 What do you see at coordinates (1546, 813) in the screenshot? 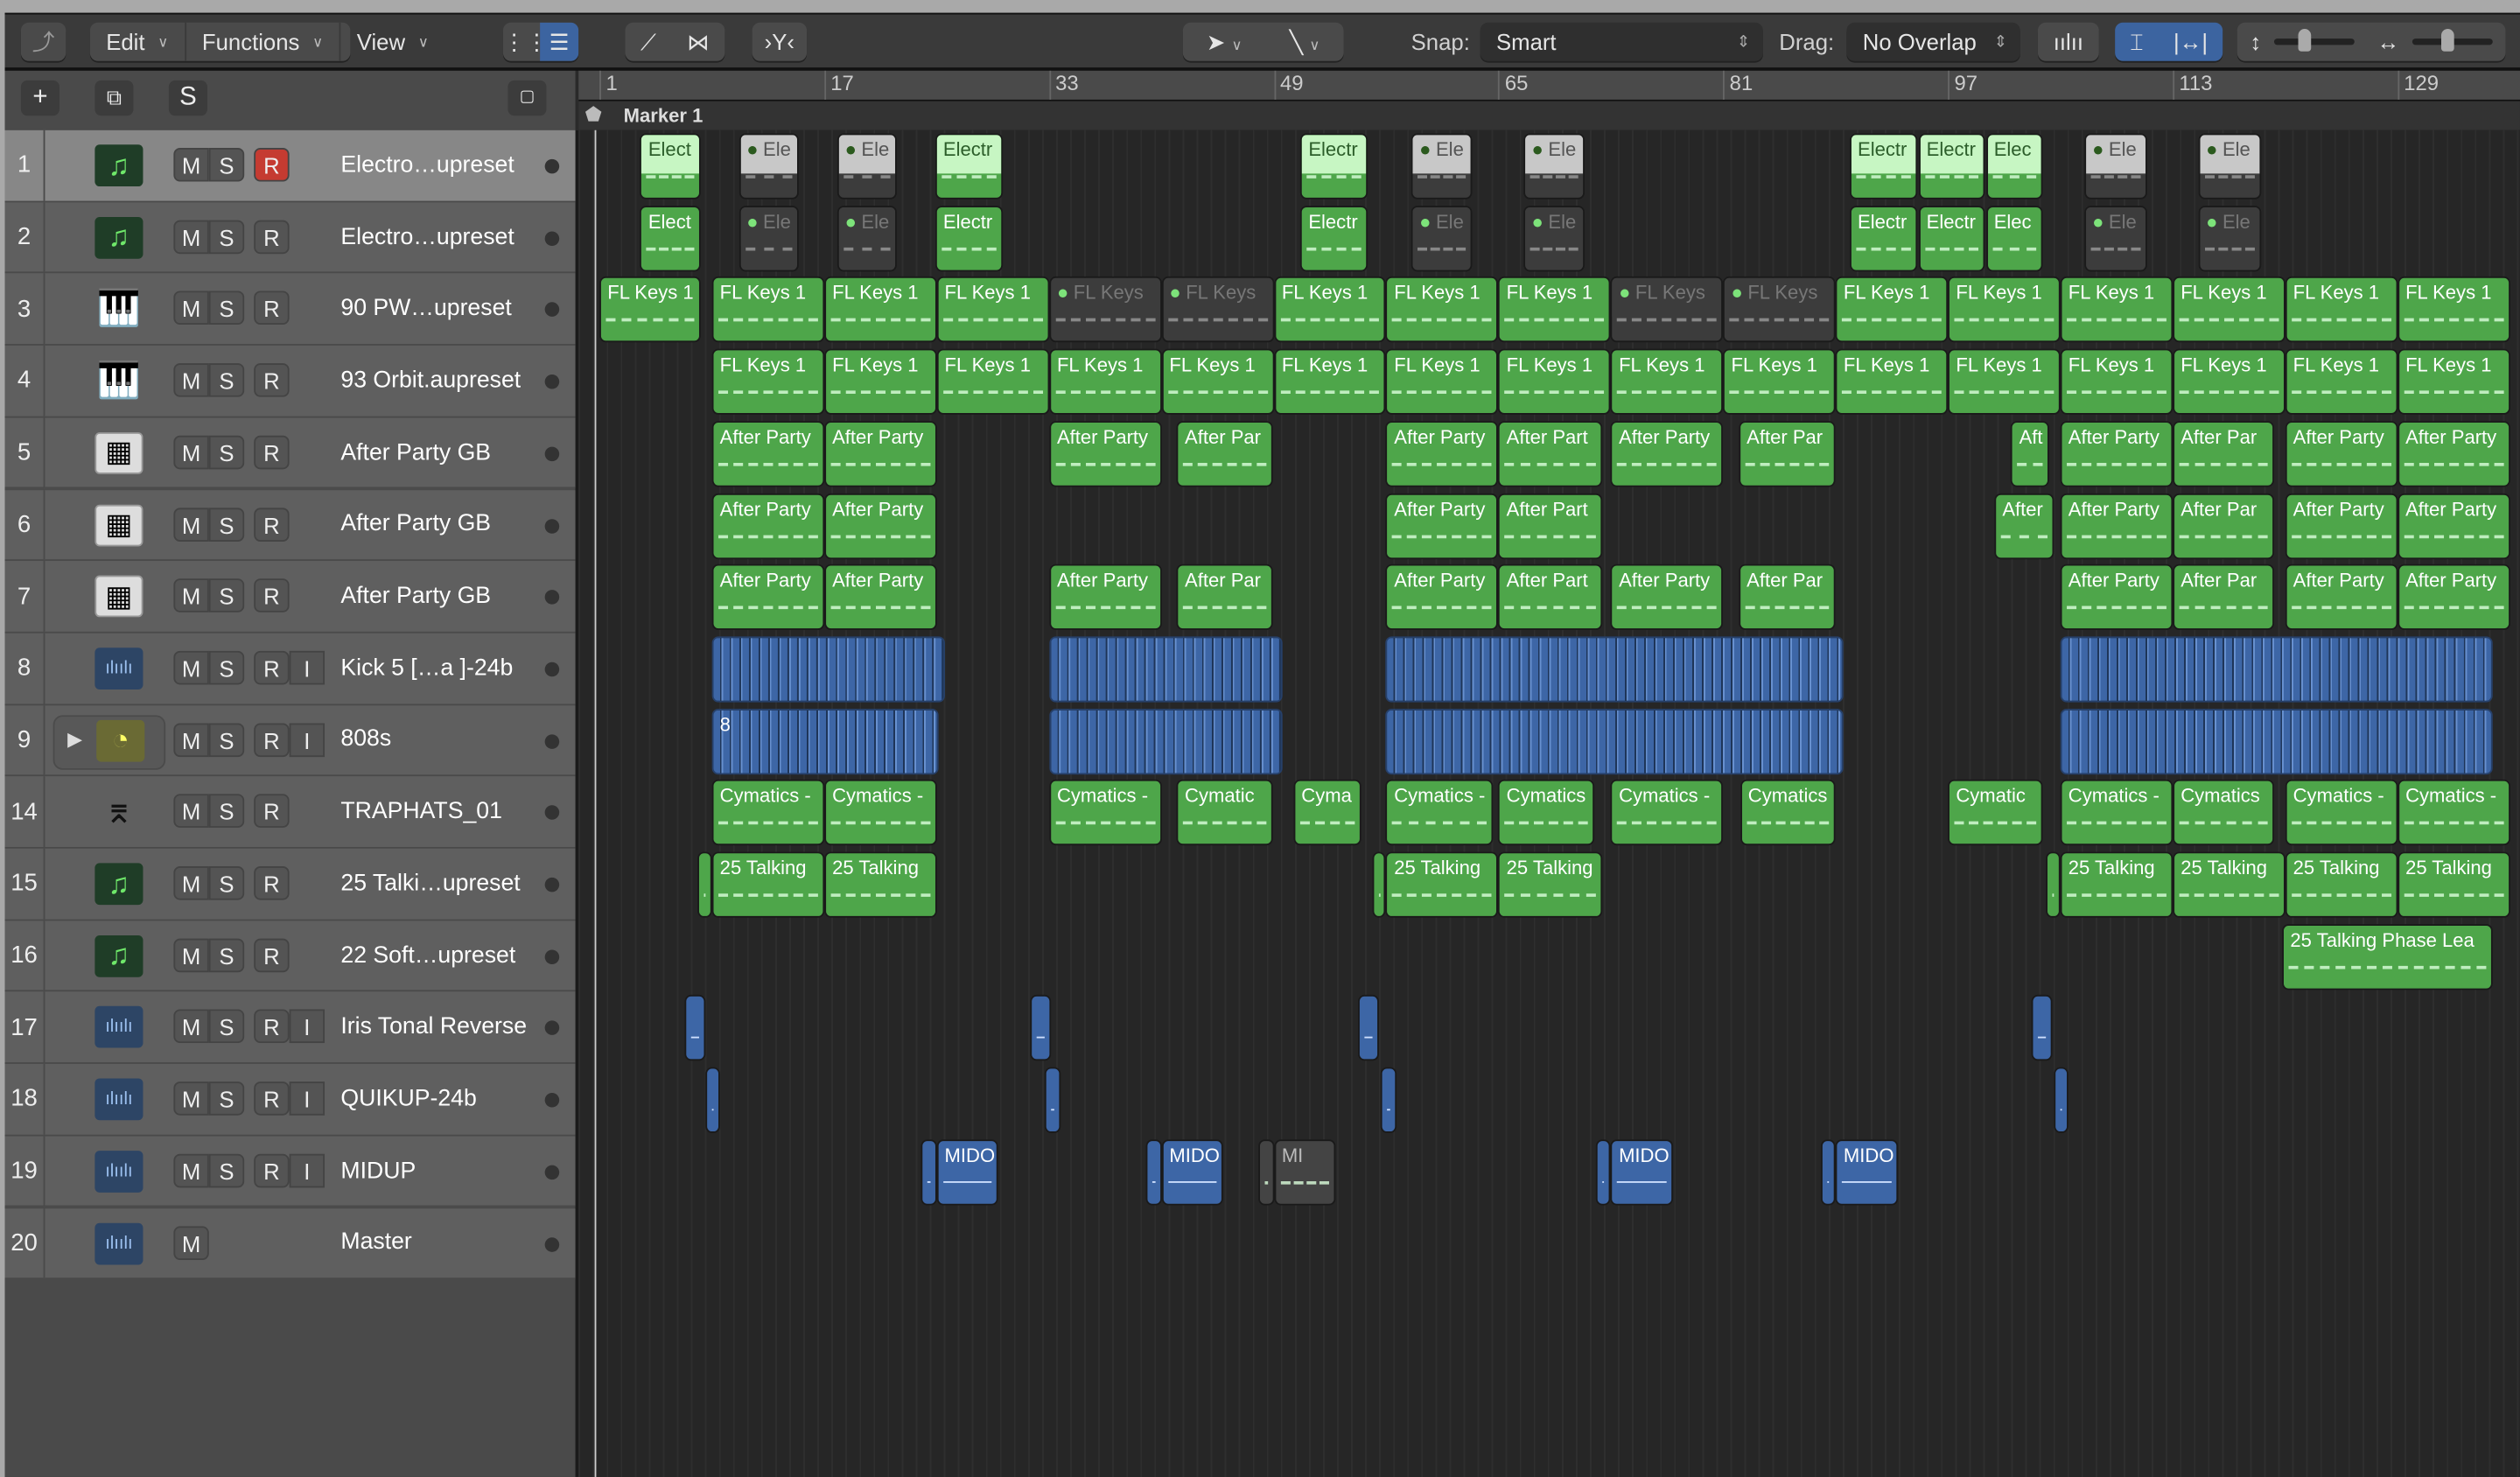
I see `region: Cymatics` at bounding box center [1546, 813].